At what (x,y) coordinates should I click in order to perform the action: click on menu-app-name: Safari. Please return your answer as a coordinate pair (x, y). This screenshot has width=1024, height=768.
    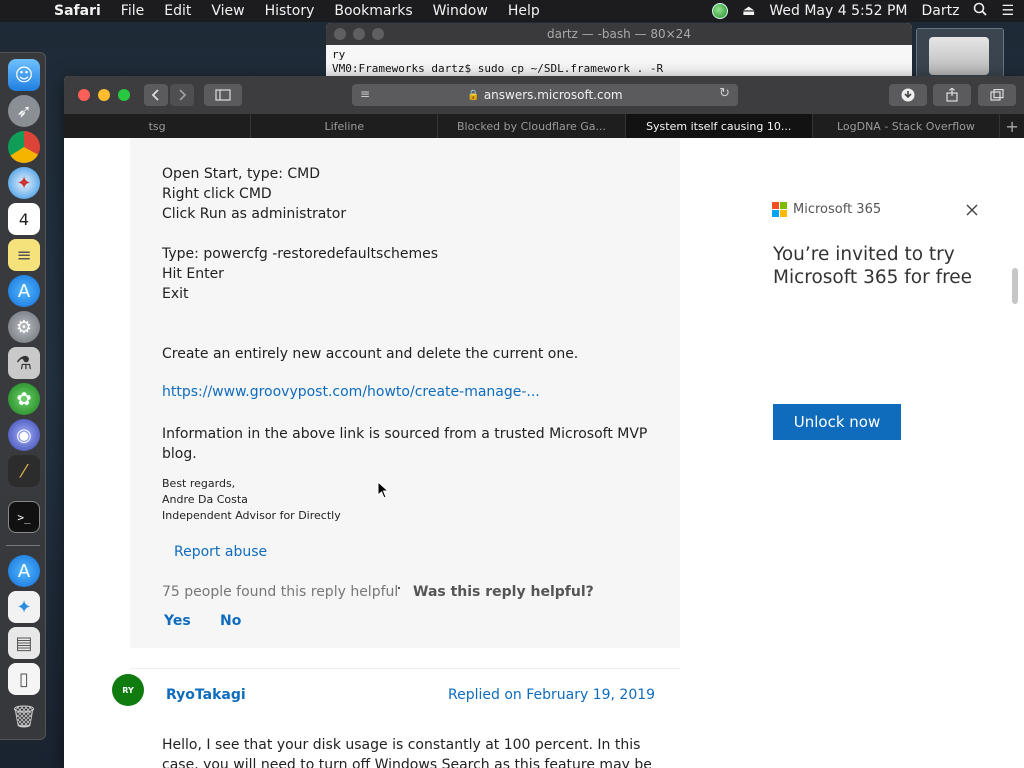
    Looking at the image, I should click on (77, 11).